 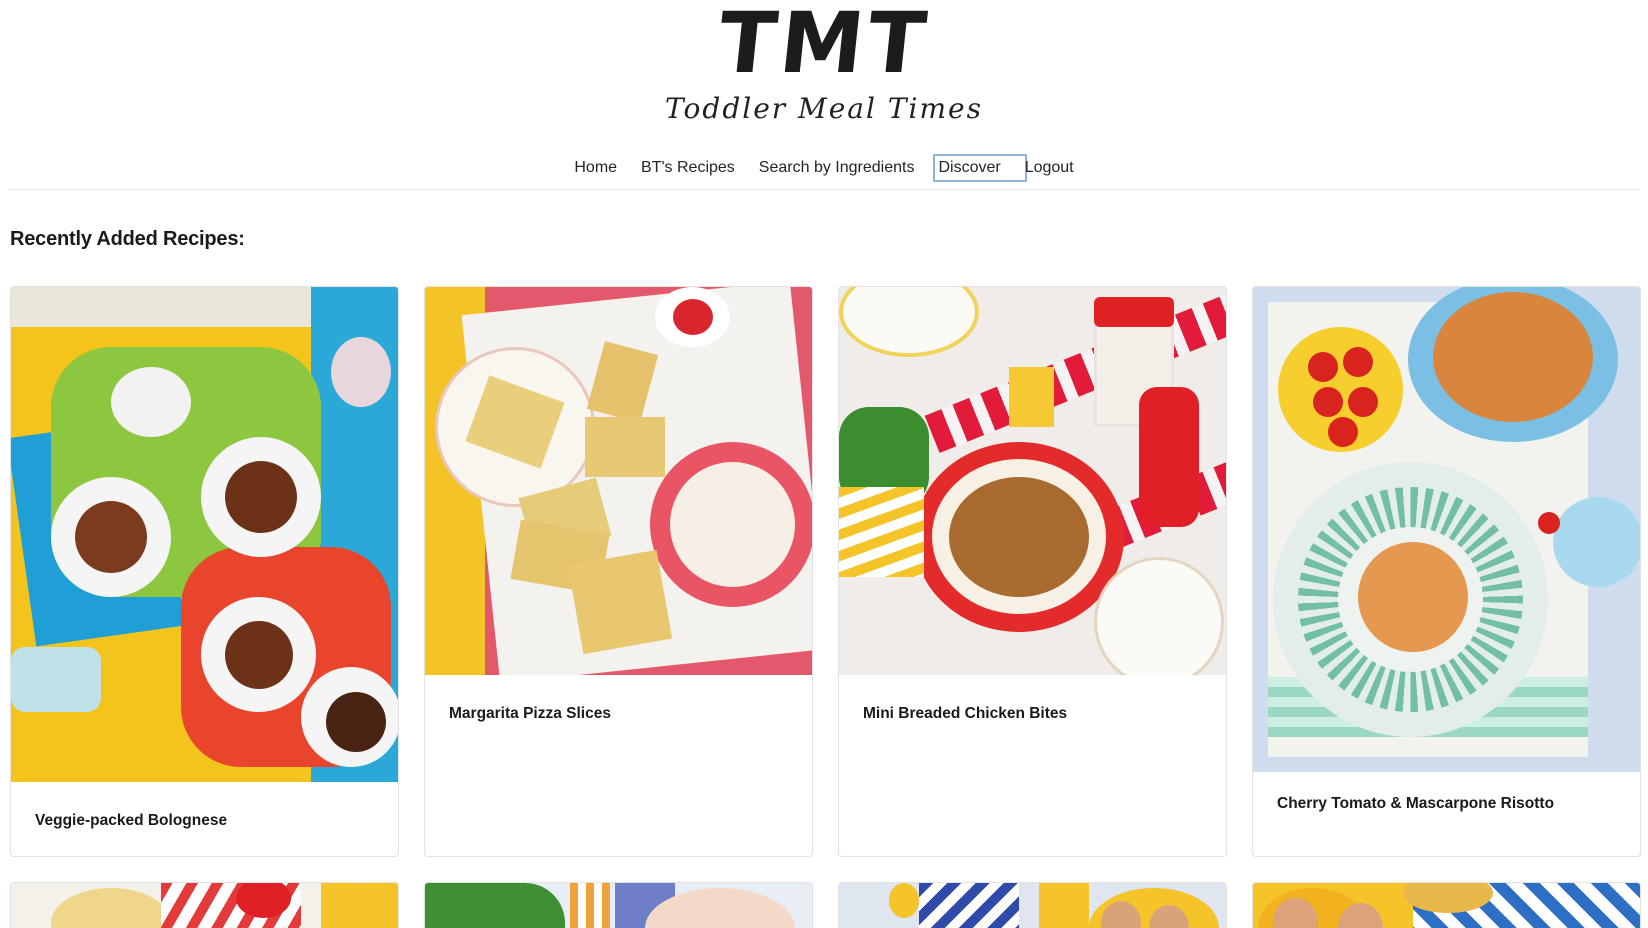 I want to click on site-logo: TMT, so click(x=824, y=46).